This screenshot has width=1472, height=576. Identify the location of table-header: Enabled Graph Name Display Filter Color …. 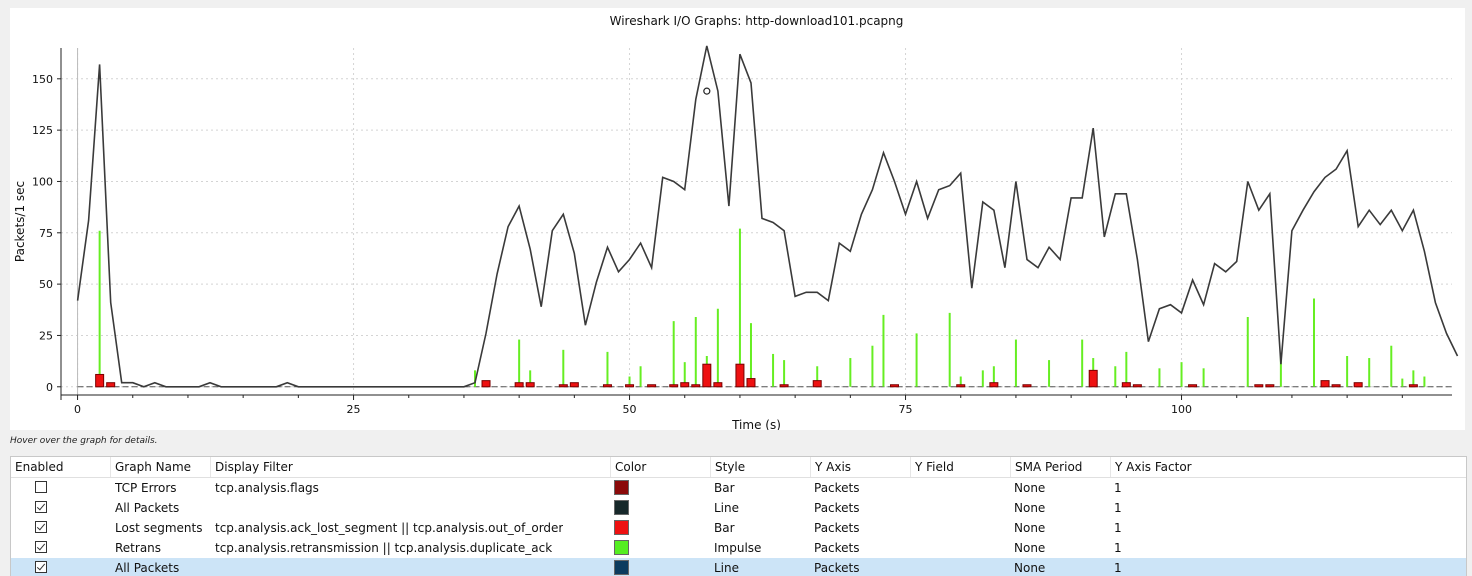
(738, 467).